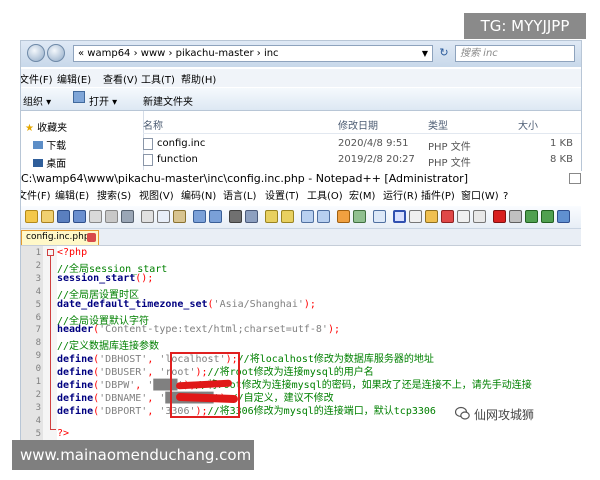 The width and height of the screenshot is (600, 480). What do you see at coordinates (38, 343) in the screenshot?
I see `line-number: 8` at bounding box center [38, 343].